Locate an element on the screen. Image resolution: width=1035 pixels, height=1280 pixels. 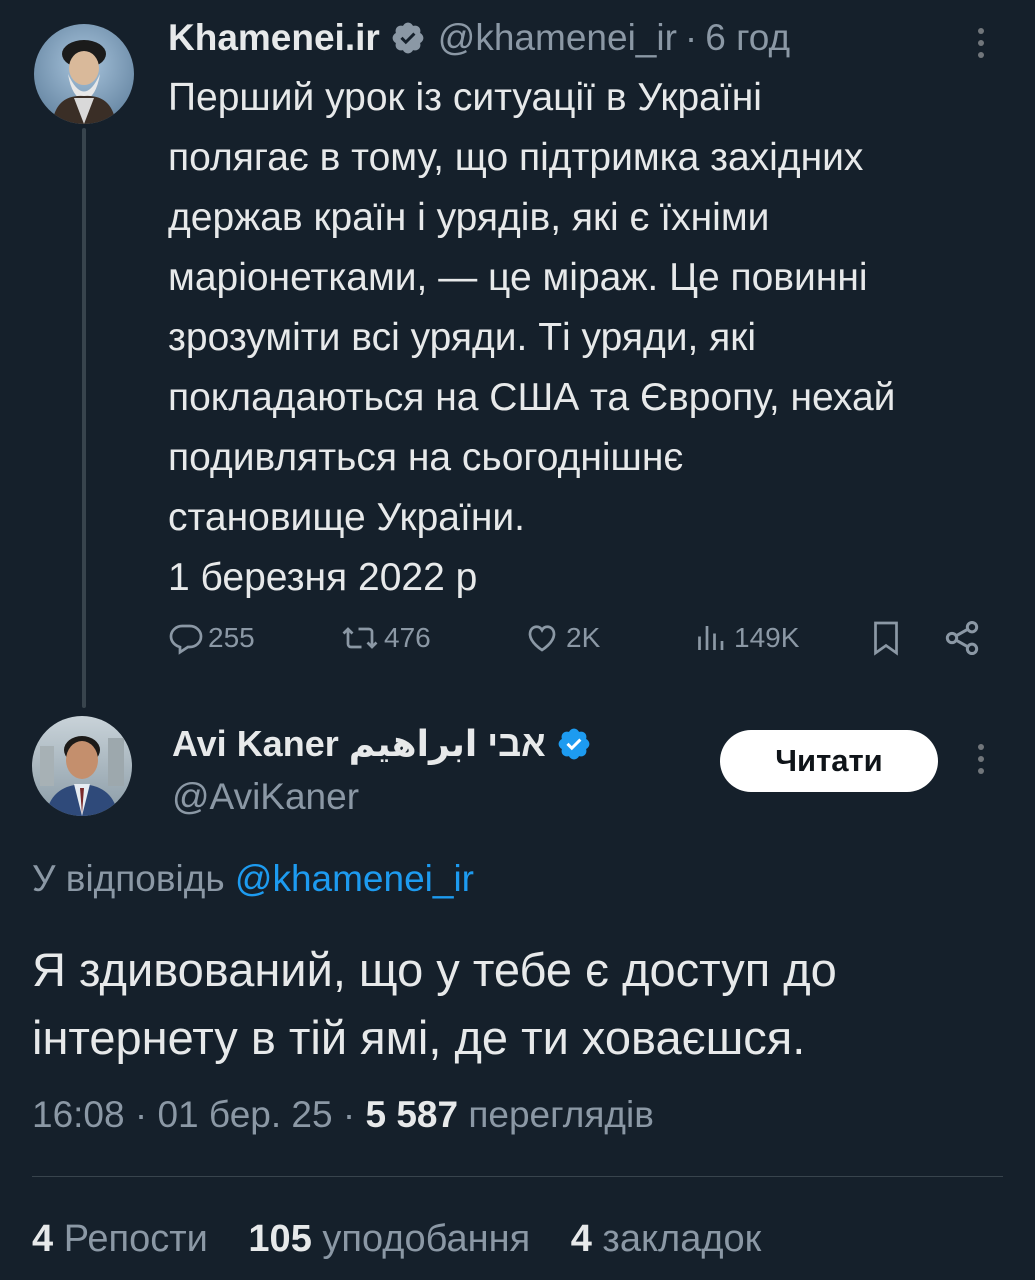
likes-stat: 105 уподобання is located at coordinates (389, 1239).